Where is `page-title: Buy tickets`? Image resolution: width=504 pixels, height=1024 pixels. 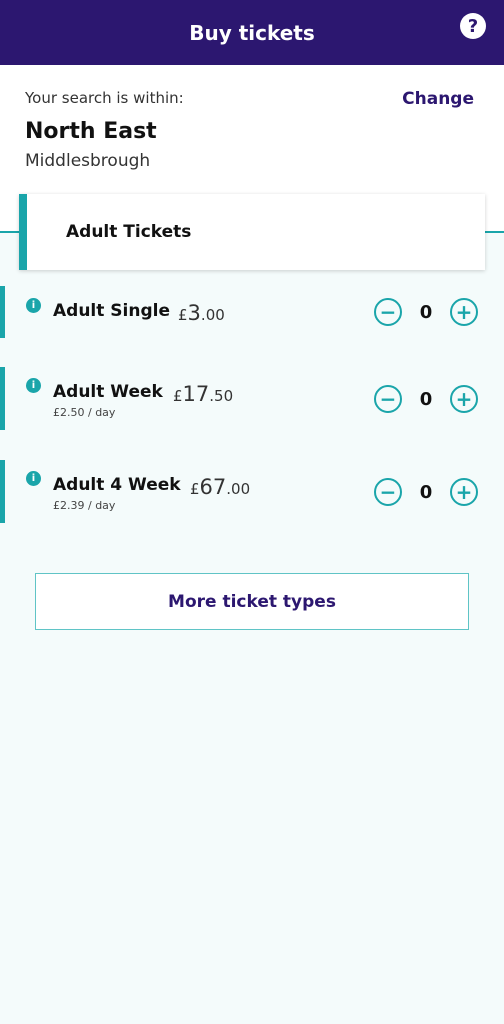 page-title: Buy tickets is located at coordinates (252, 32).